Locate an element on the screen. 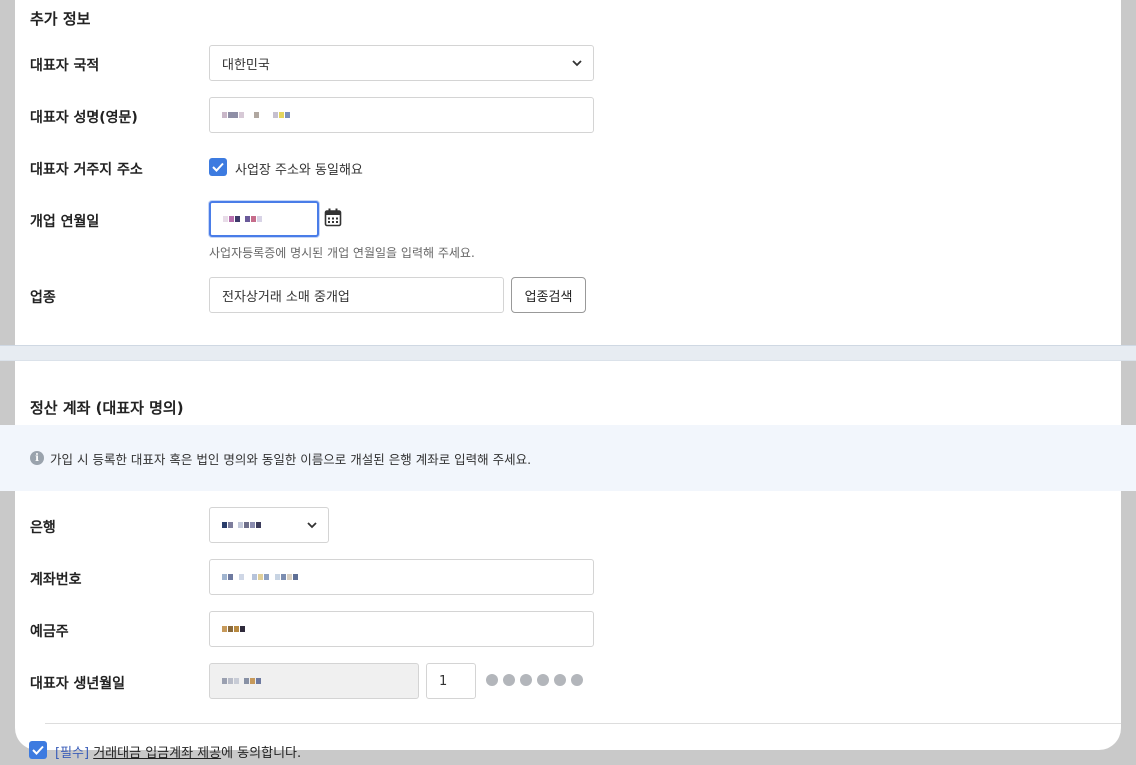  required-tag: [필수] is located at coordinates (72, 753).